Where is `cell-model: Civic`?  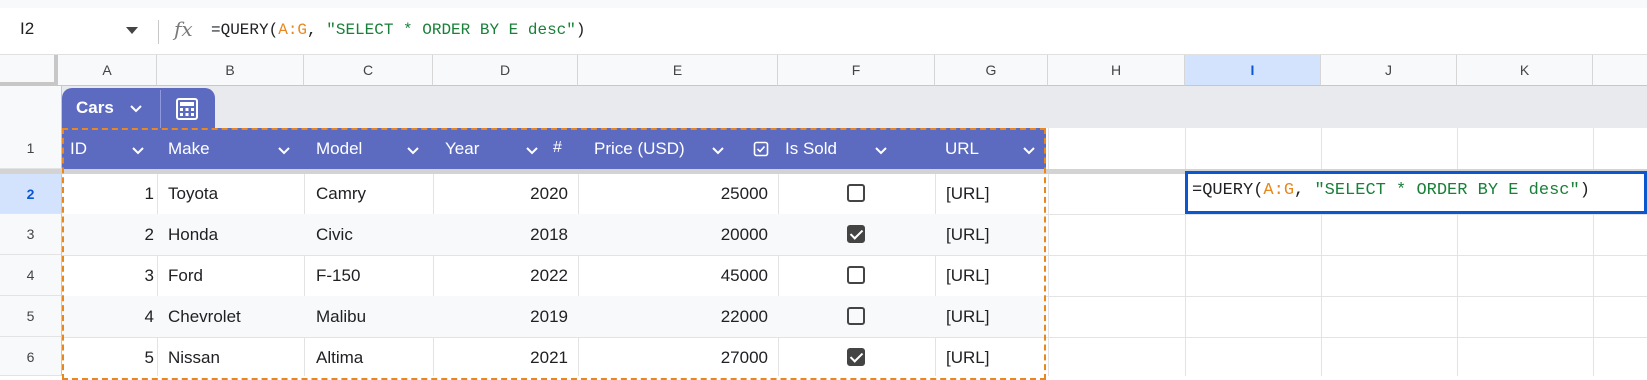
cell-model: Civic is located at coordinates (334, 235).